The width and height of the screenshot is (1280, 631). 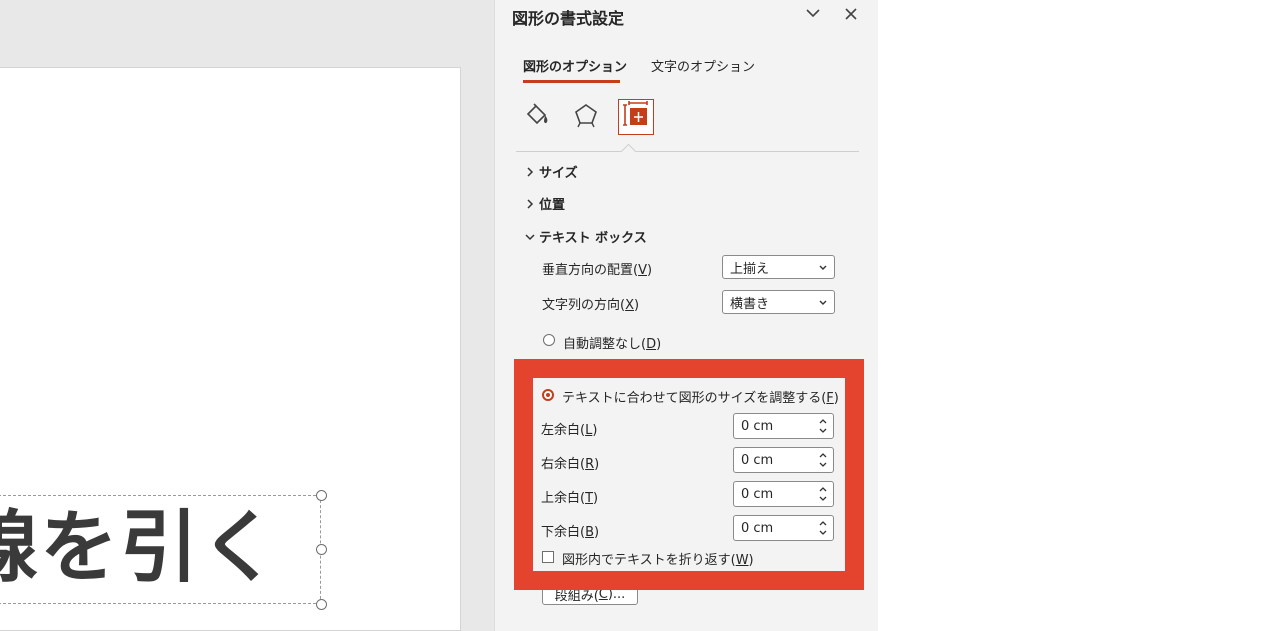 I want to click on pane-close-button, so click(x=851, y=15).